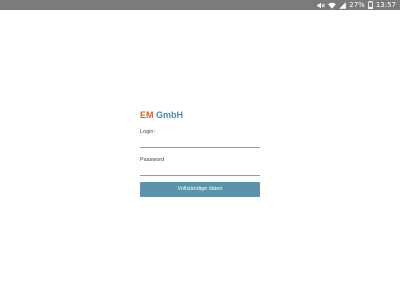 The height and width of the screenshot is (300, 400). What do you see at coordinates (200, 170) in the screenshot?
I see `password-input` at bounding box center [200, 170].